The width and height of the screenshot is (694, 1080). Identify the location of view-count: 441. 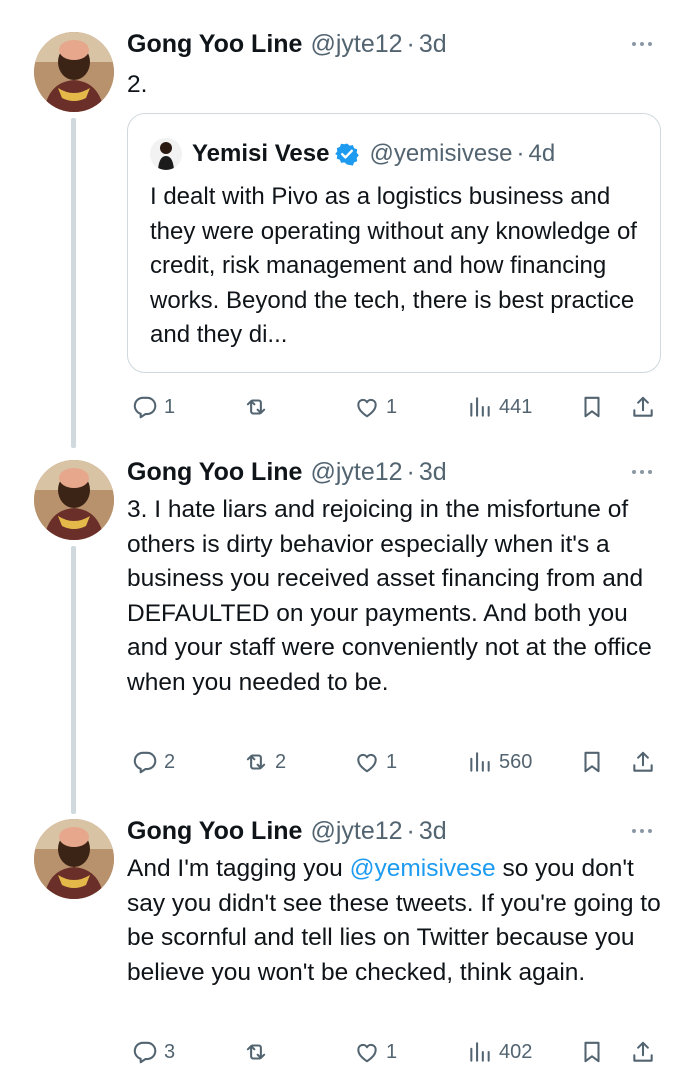
(516, 406).